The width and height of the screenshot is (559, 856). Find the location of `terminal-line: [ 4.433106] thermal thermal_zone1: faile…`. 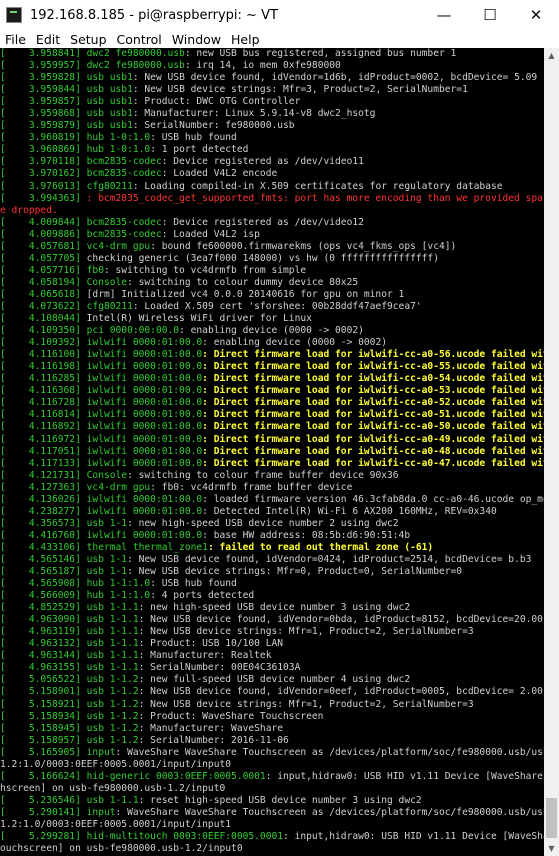

terminal-line: [ 4.433106] thermal thermal_zone1: faile… is located at coordinates (272, 548).